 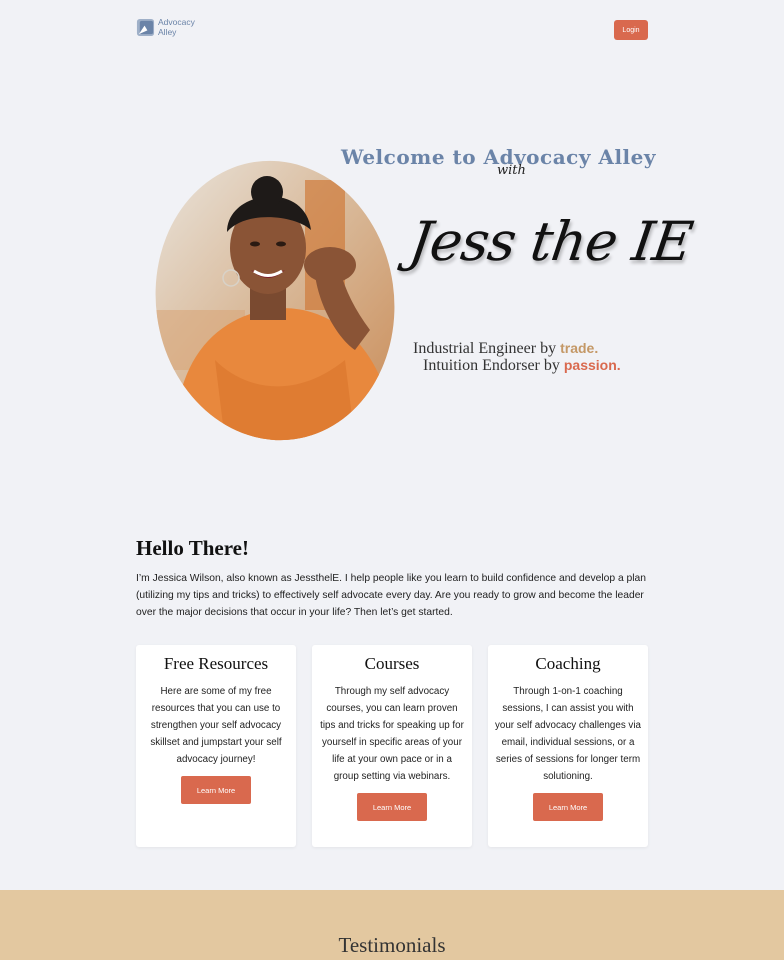 What do you see at coordinates (392, 663) in the screenshot?
I see `card-title: Courses` at bounding box center [392, 663].